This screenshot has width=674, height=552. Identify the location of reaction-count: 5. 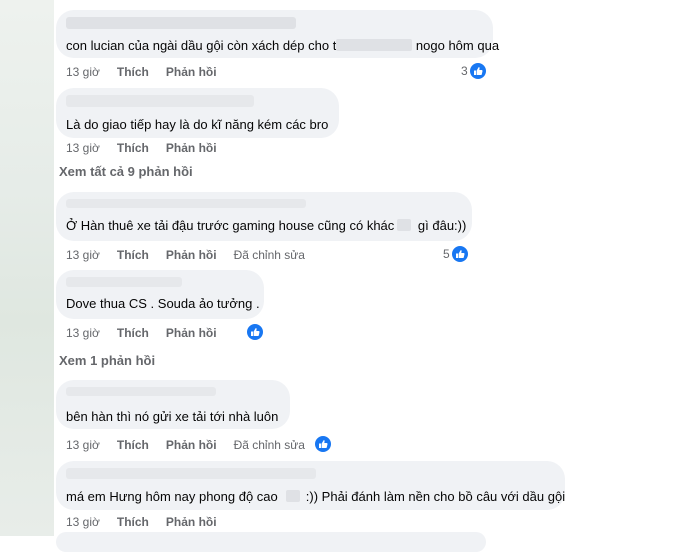
(455, 254).